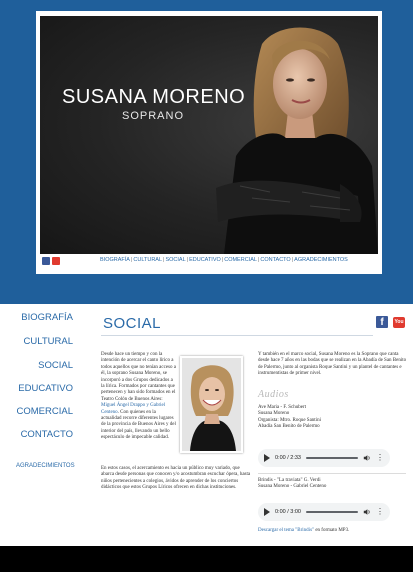 The width and height of the screenshot is (413, 572). What do you see at coordinates (56, 261) in the screenshot?
I see `youtube-icon` at bounding box center [56, 261].